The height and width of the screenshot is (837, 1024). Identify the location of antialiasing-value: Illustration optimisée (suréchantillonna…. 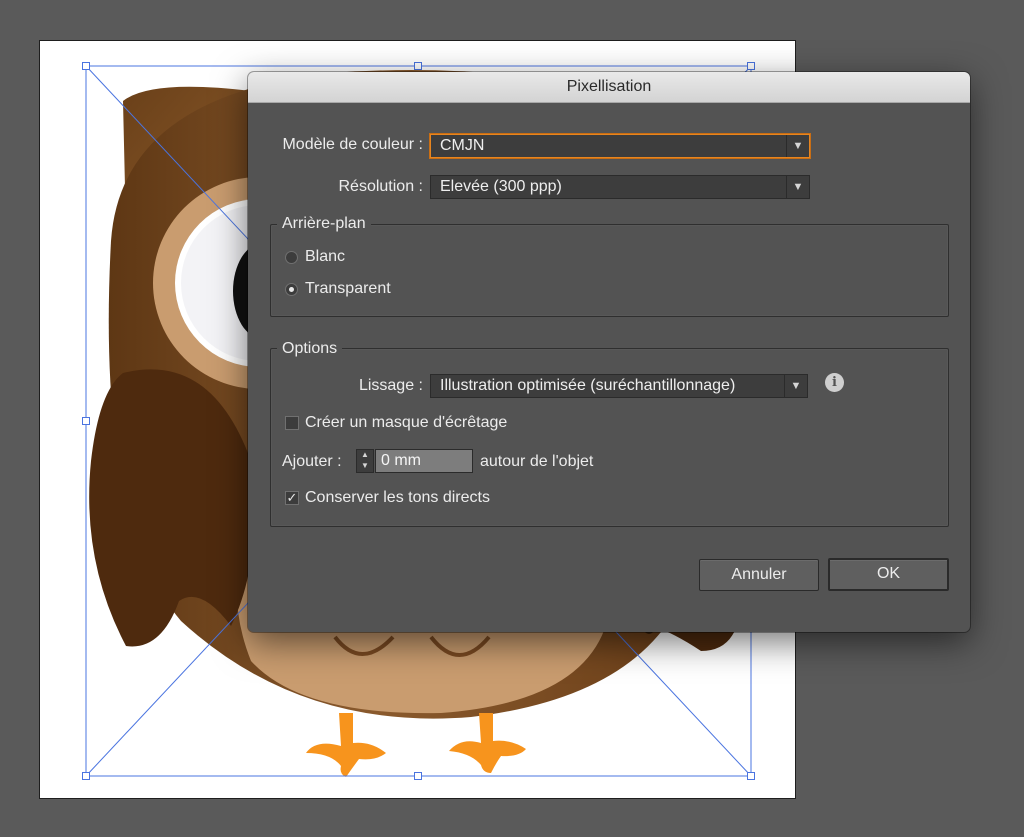
(588, 385).